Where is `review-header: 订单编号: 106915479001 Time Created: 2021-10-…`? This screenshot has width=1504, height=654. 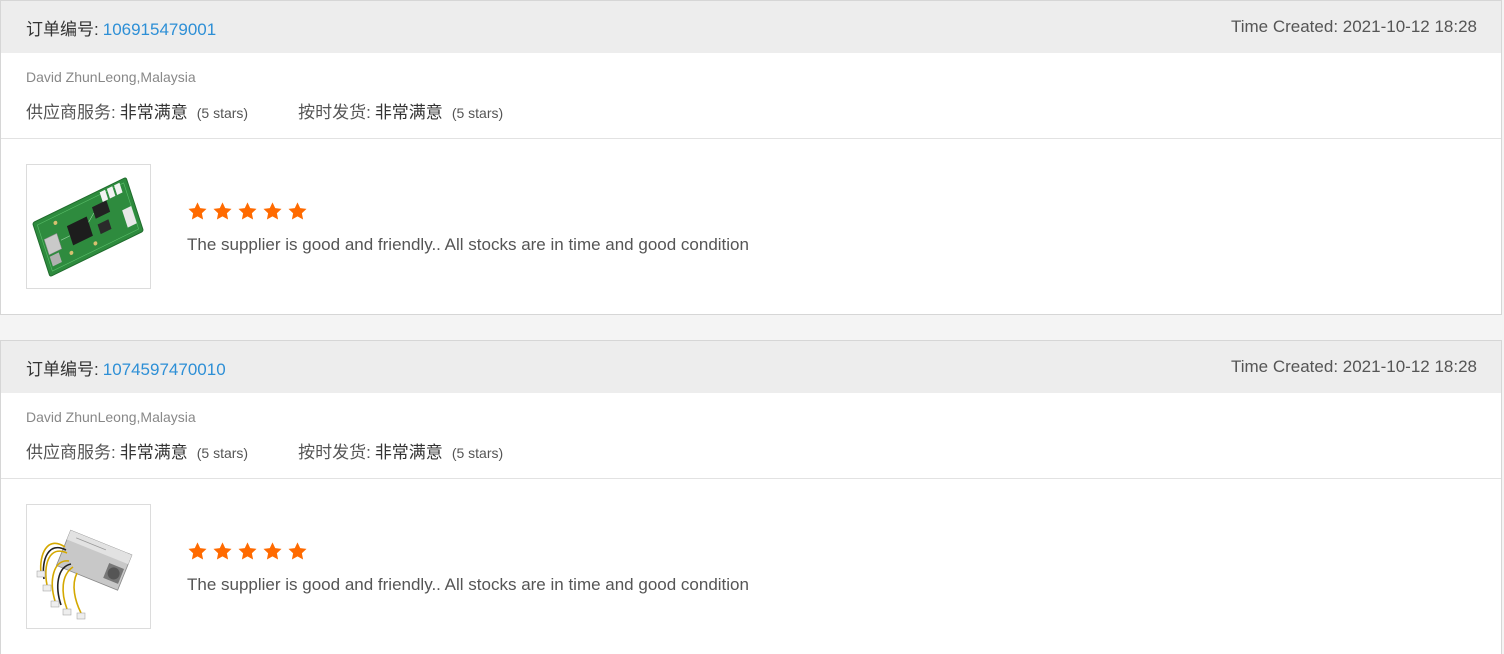 review-header: 订单编号: 106915479001 Time Created: 2021-10-… is located at coordinates (751, 27).